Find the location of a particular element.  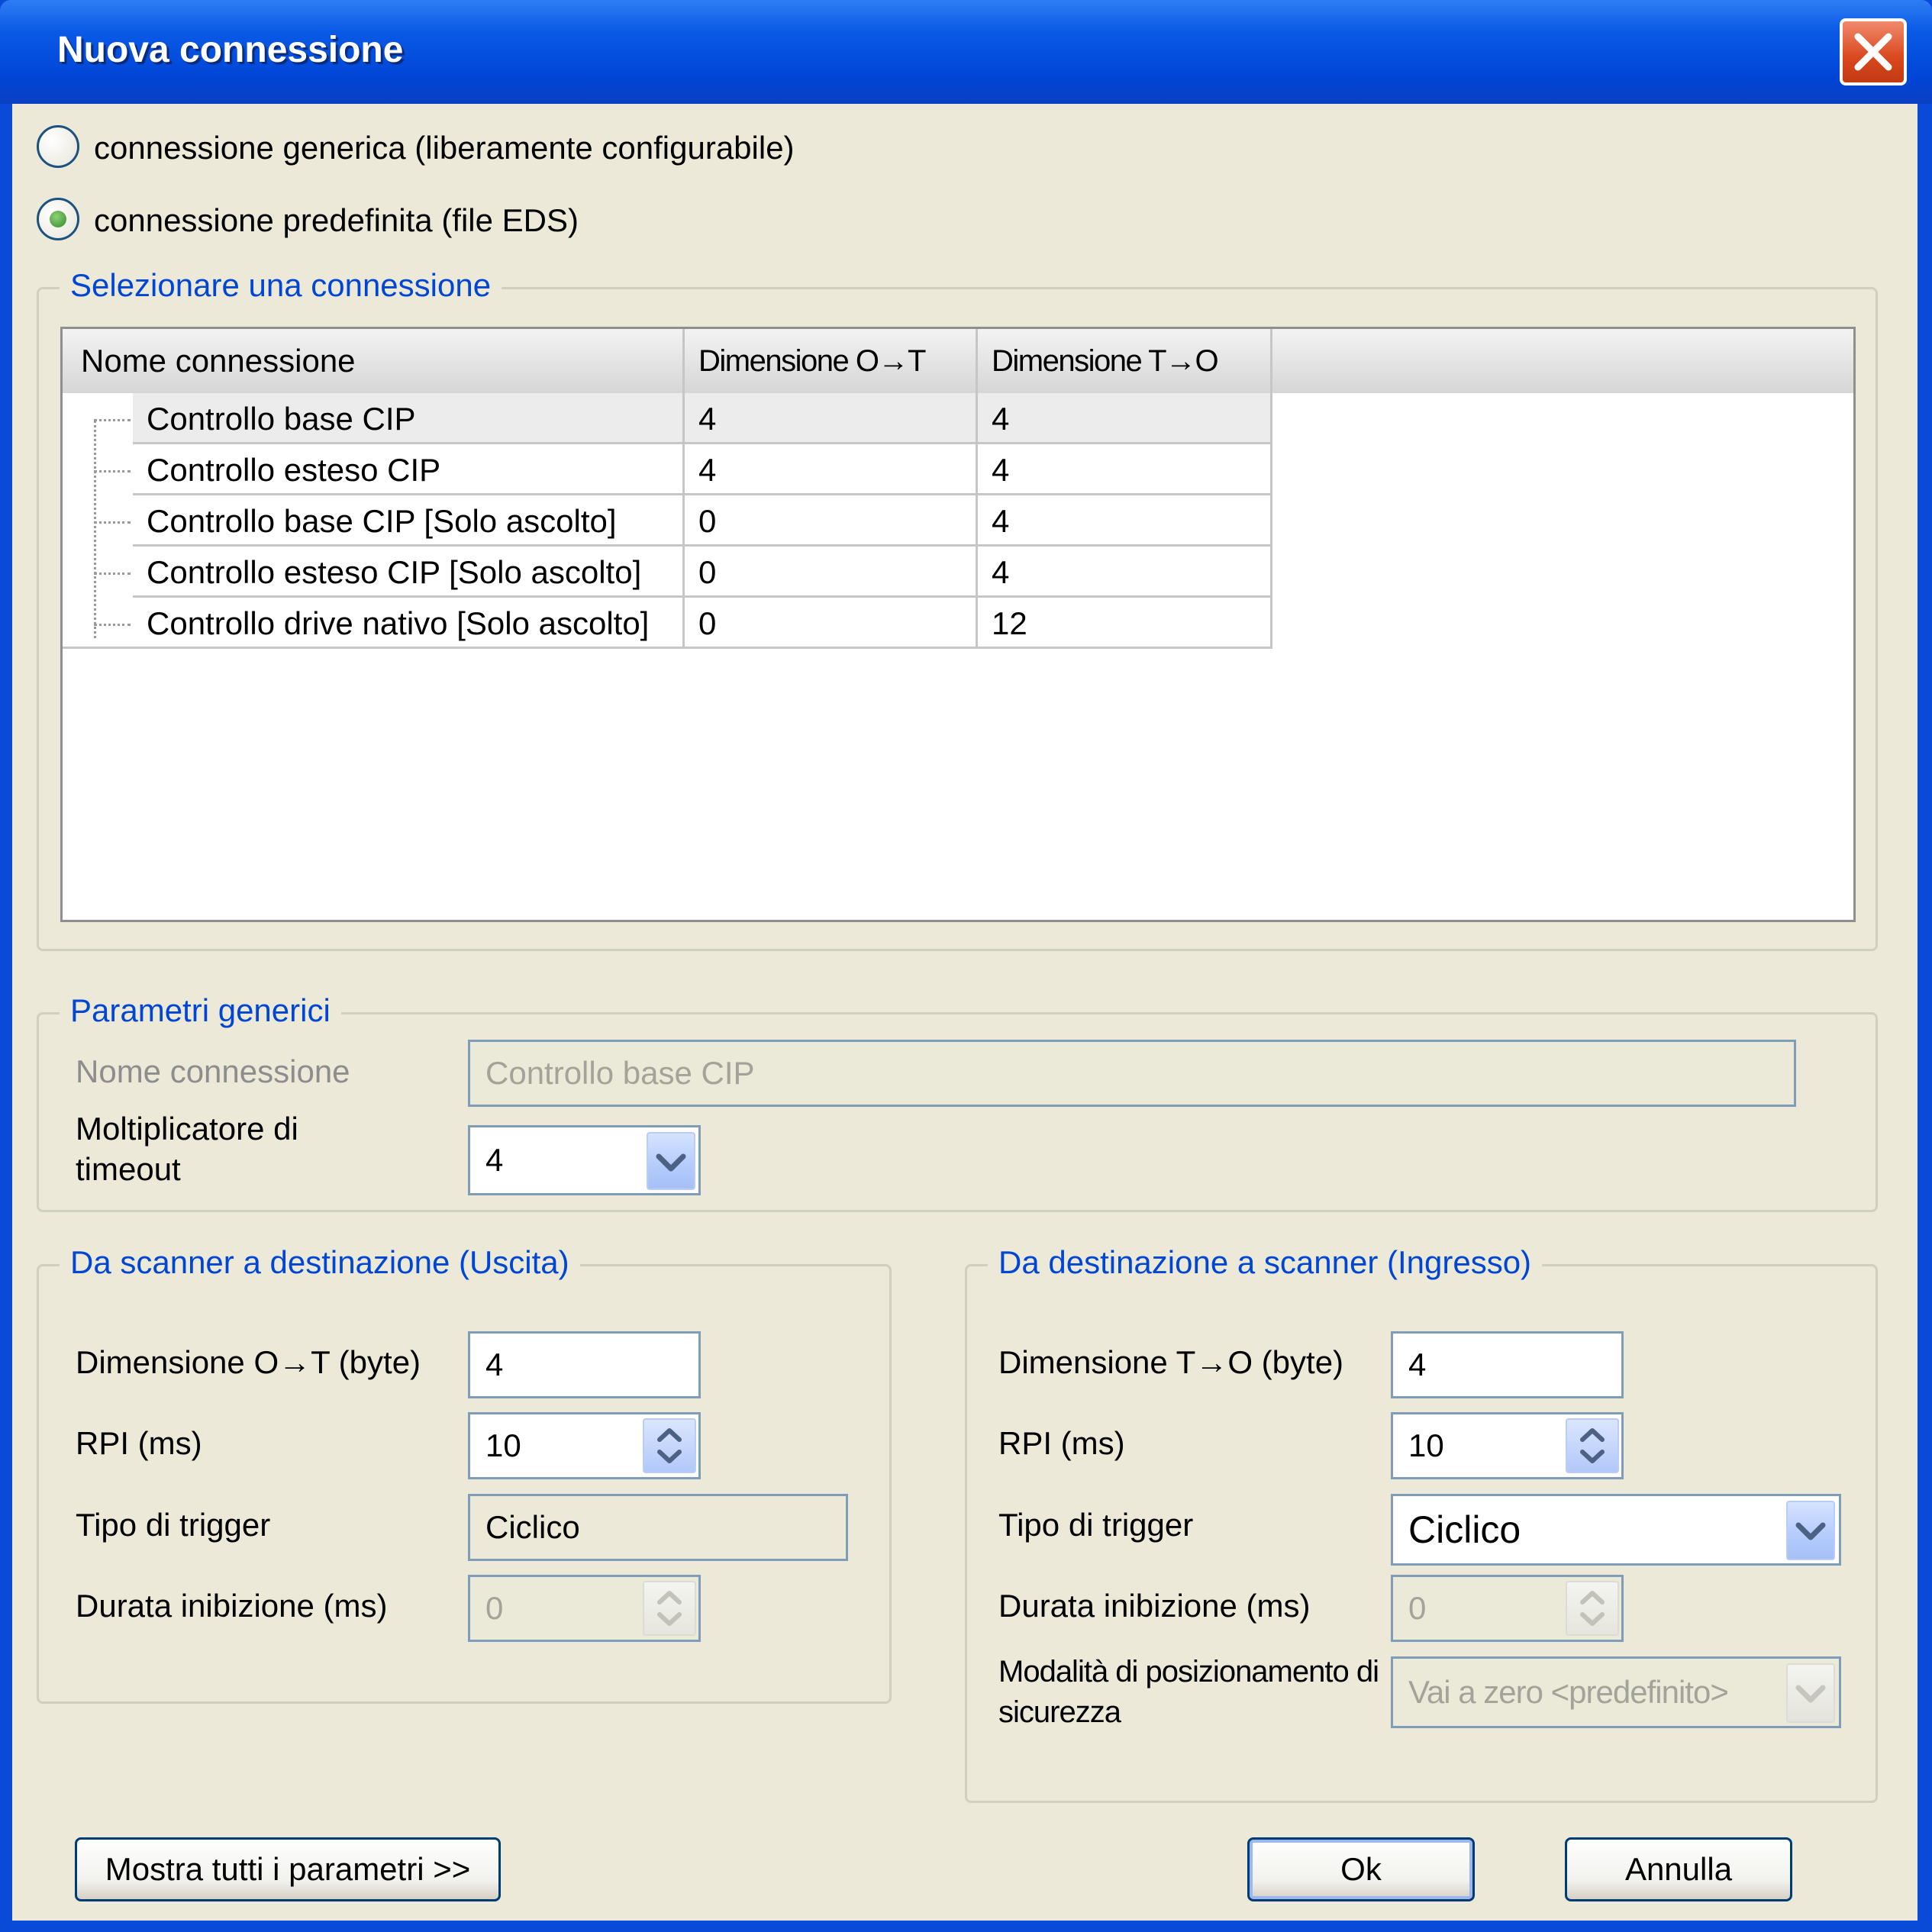

connection-name-cell: Controllo drive nativo [Solo ascolto] is located at coordinates (409, 623).